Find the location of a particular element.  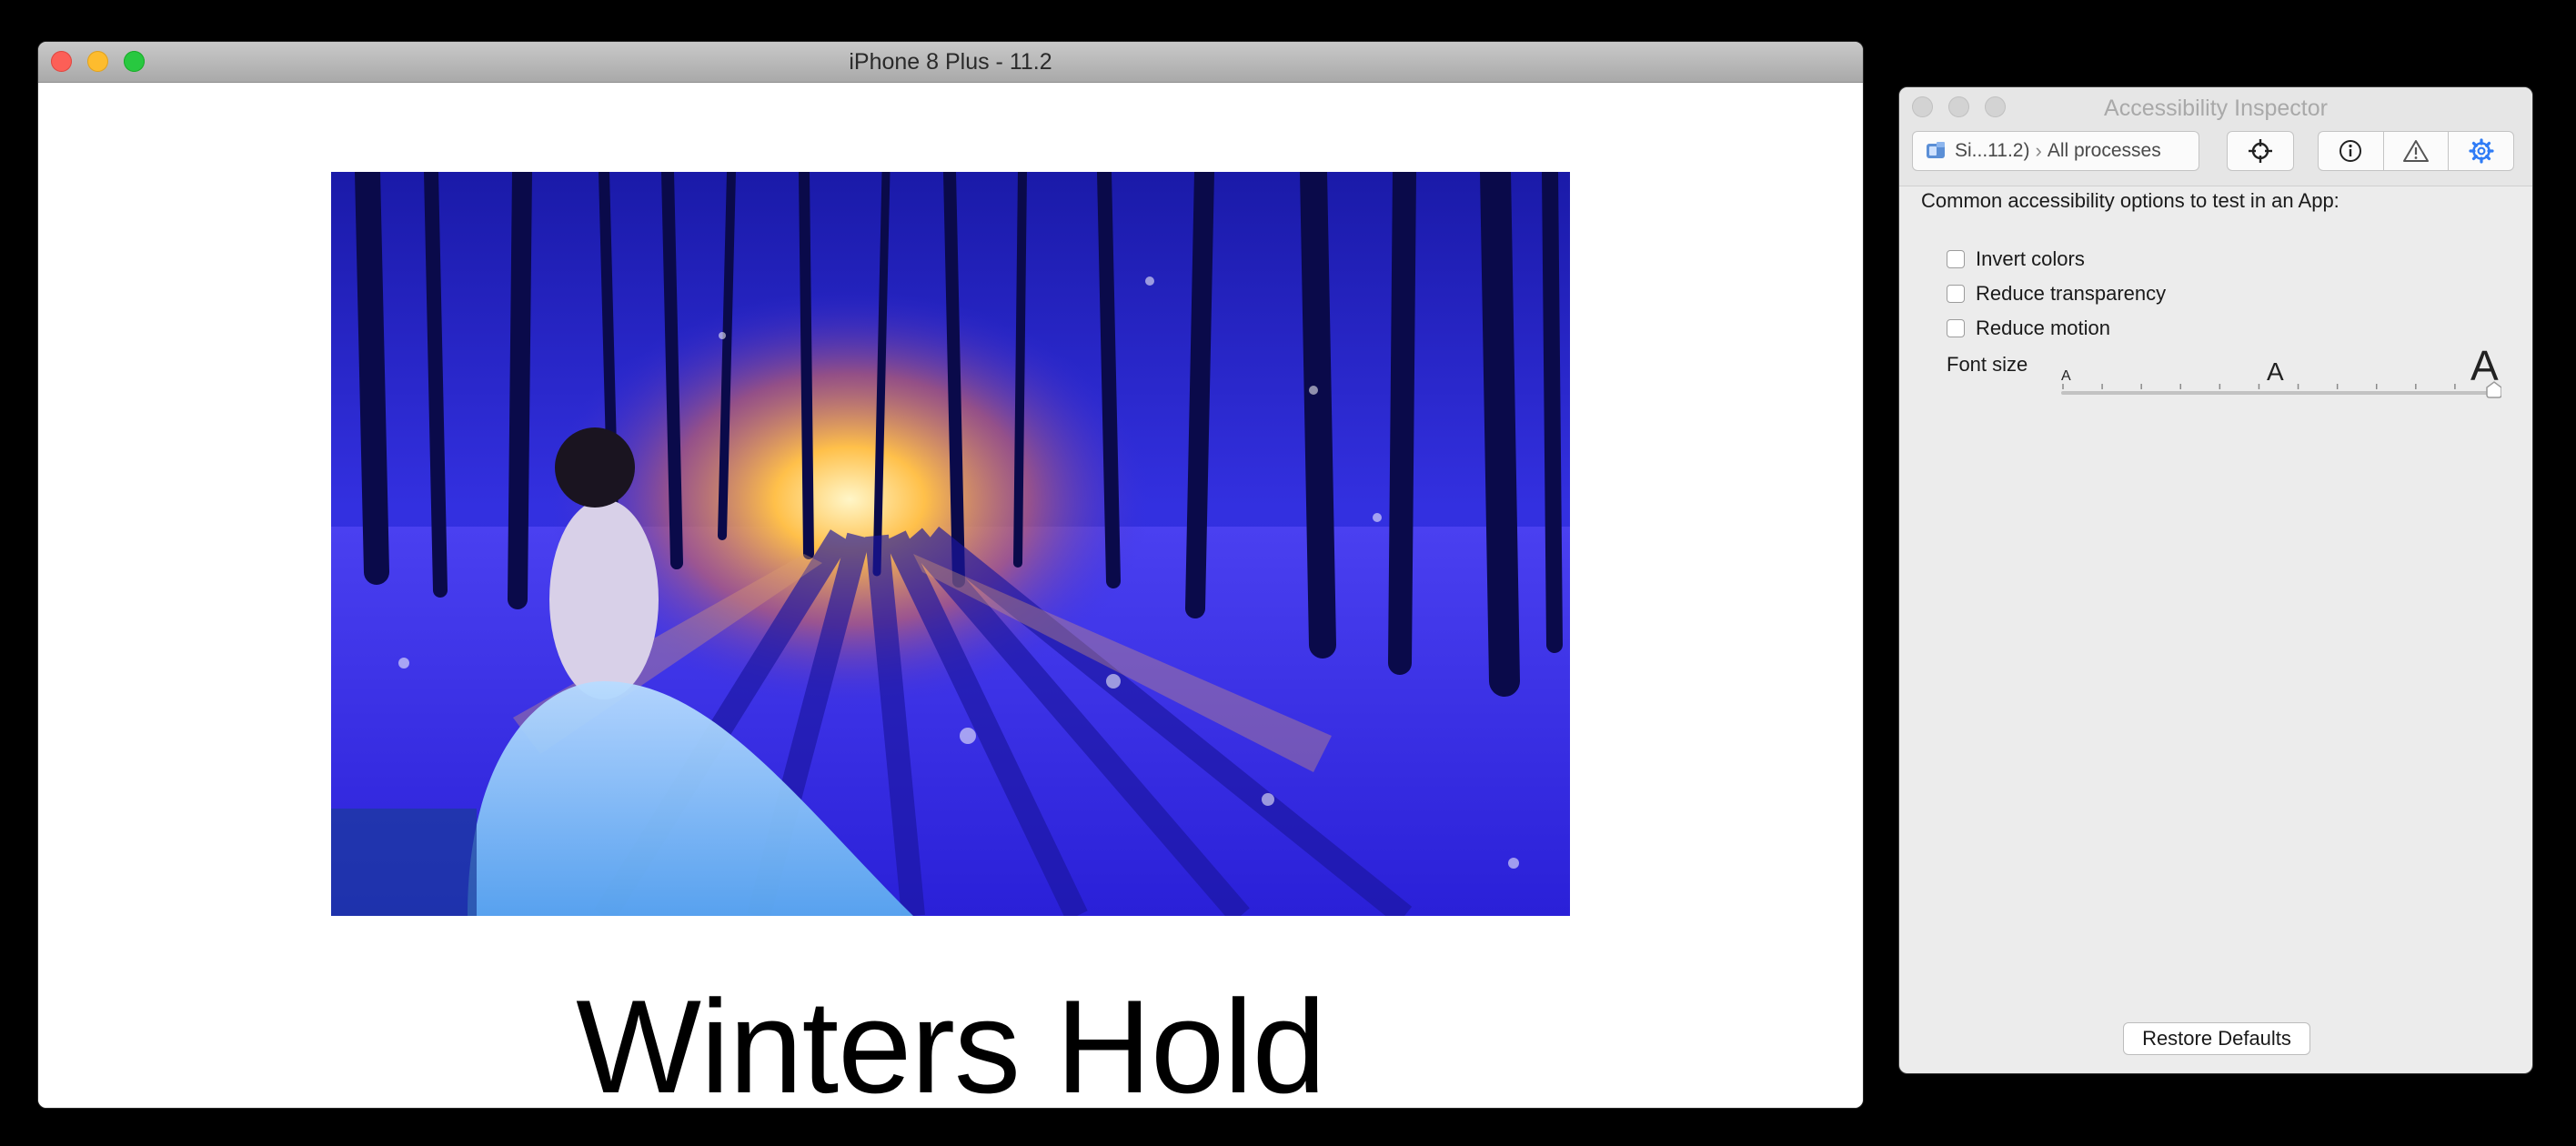

invert-colors-option: Invert colors is located at coordinates (2016, 259).